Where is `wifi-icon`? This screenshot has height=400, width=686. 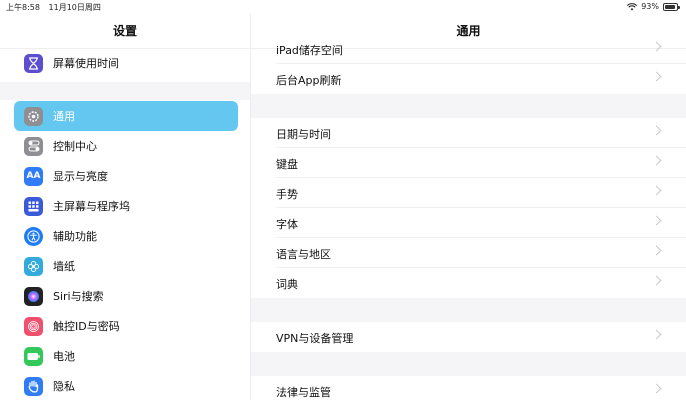 wifi-icon is located at coordinates (632, 6).